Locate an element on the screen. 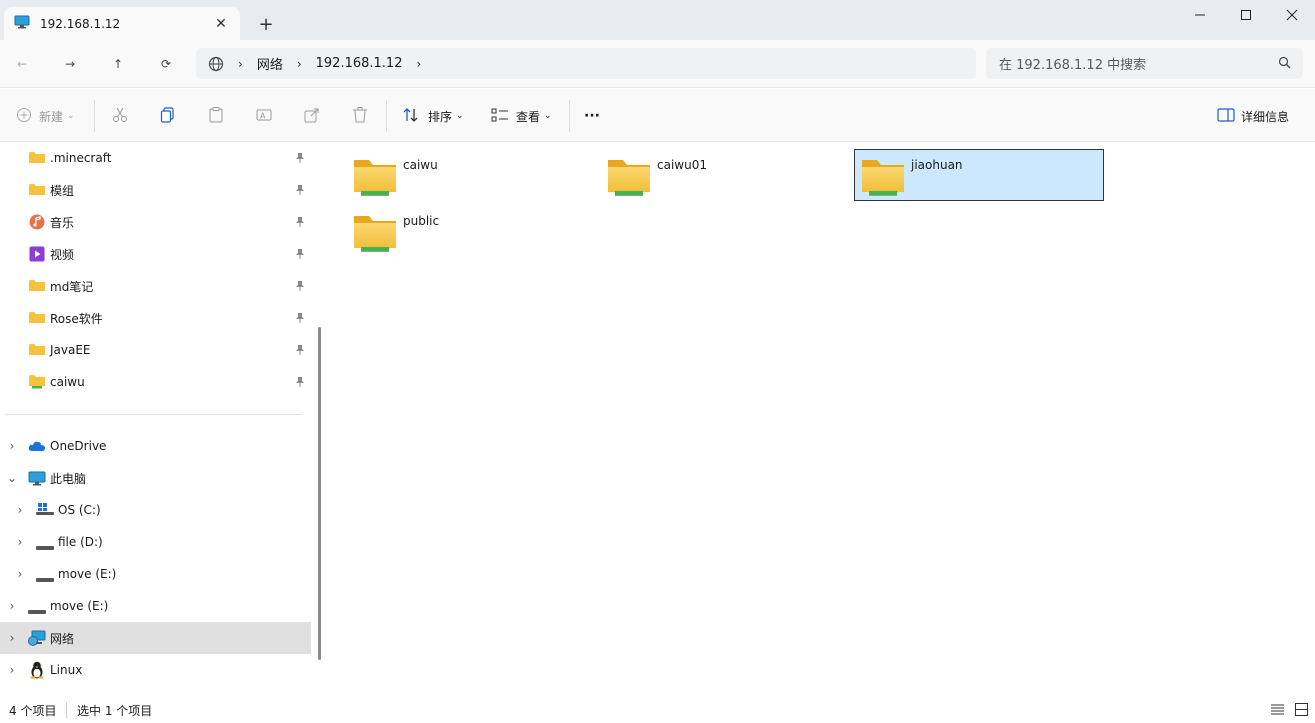 The width and height of the screenshot is (1315, 723). shared-folder-item: public is located at coordinates (471, 231).